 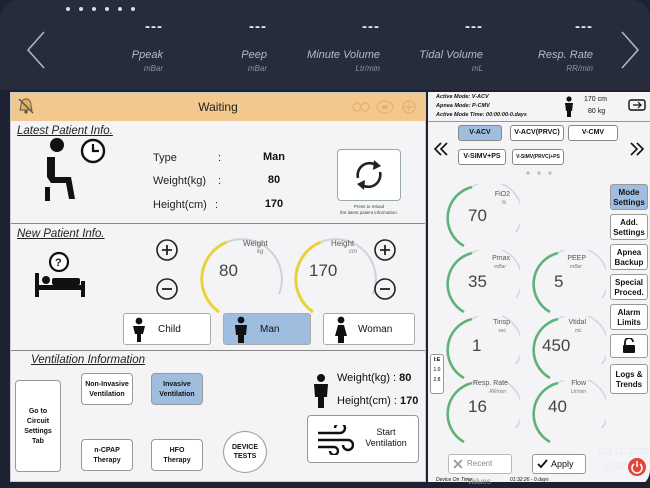 What do you see at coordinates (629, 374) in the screenshot?
I see `button-label: Logs &` at bounding box center [629, 374].